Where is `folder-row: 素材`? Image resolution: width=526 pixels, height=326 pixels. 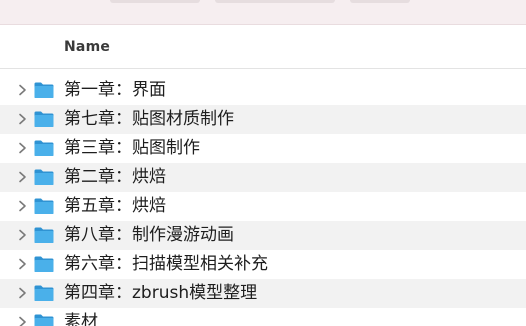
folder-row: 素材 is located at coordinates (263, 317).